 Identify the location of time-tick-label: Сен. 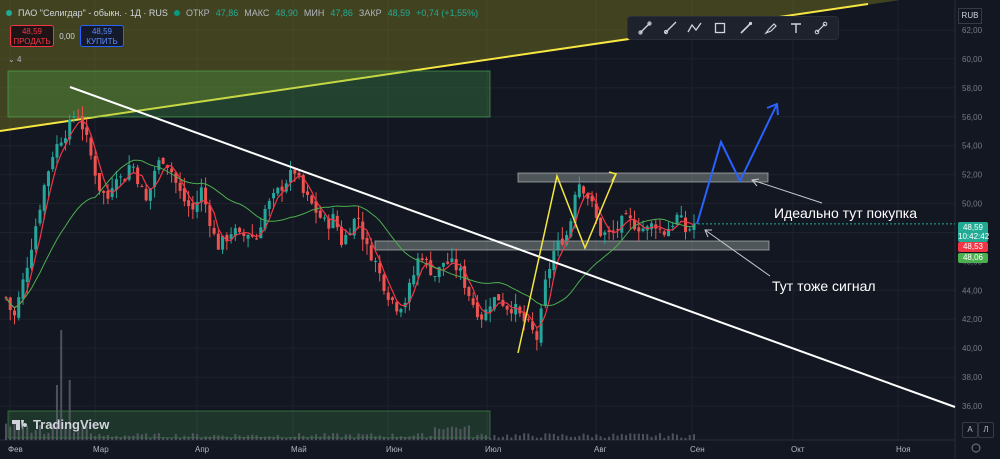
(697, 449).